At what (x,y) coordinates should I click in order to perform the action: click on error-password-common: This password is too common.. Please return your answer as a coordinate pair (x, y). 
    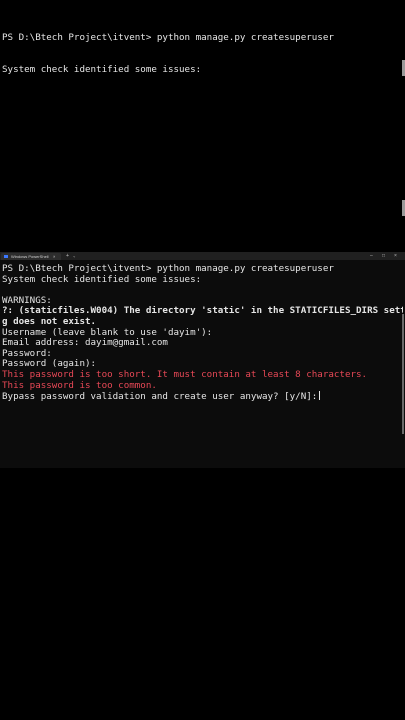
    Looking at the image, I should click on (79, 385).